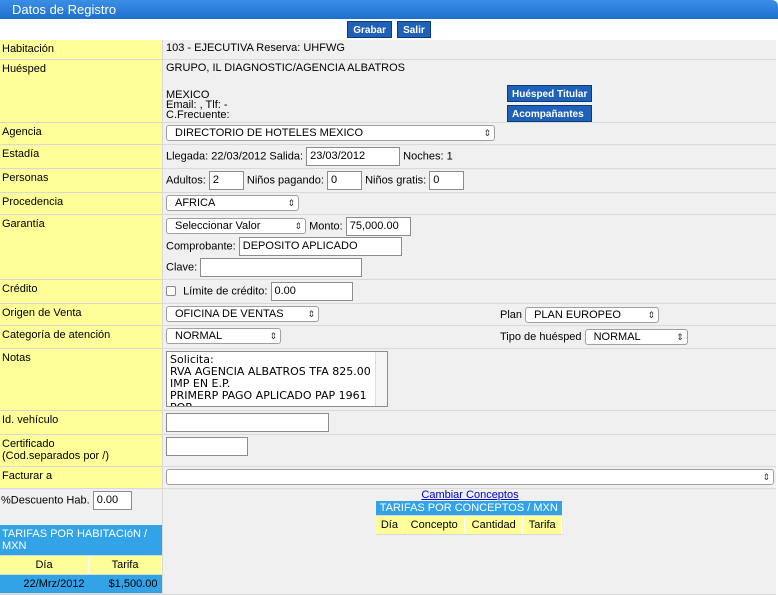  Describe the element at coordinates (470, 495) in the screenshot. I see `cambiar-conceptos-link: Cambiar Conceptos` at that location.